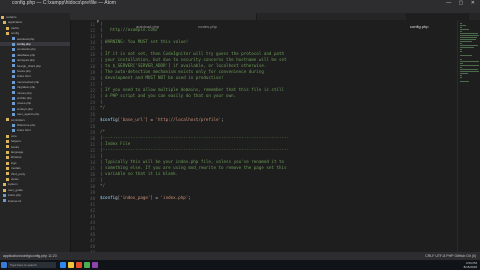 The height and width of the screenshot is (270, 480). What do you see at coordinates (92, 246) in the screenshot?
I see `line-number: 48` at bounding box center [92, 246].